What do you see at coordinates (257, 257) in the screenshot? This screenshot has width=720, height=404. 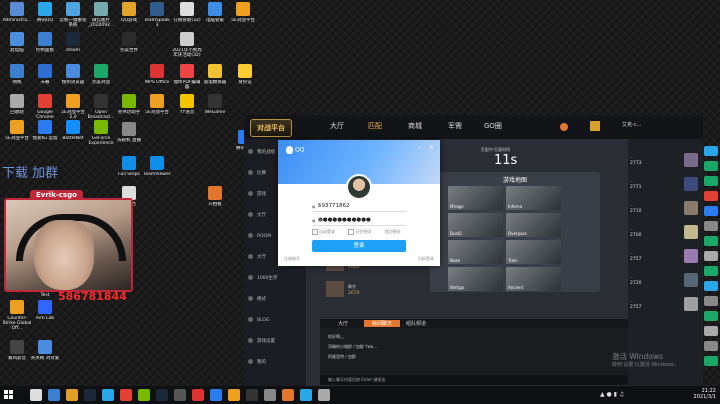 I see `sidebar-item: 大厅` at bounding box center [257, 257].